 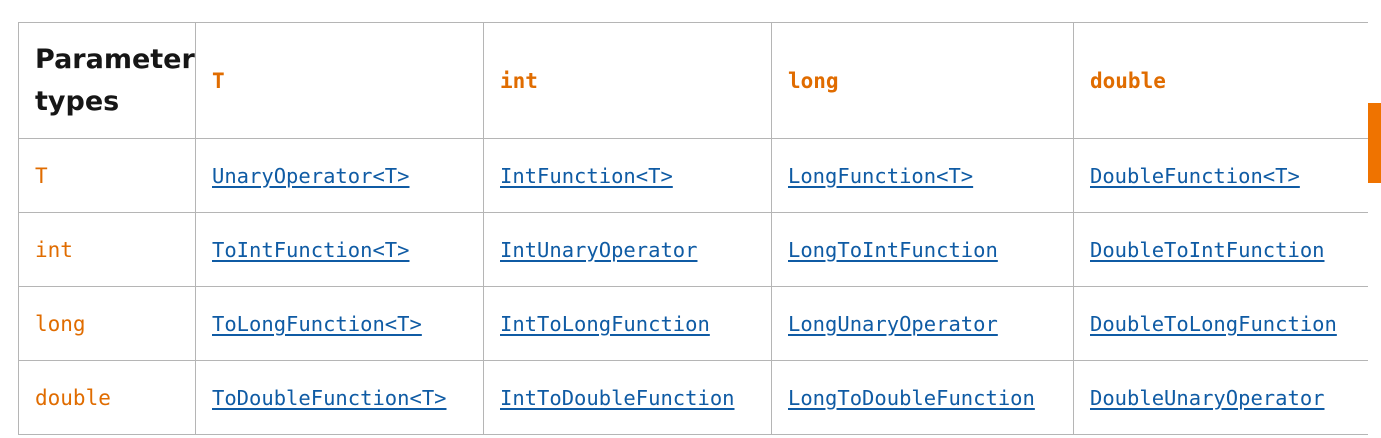 I want to click on table-cell: IntToLongFunction, so click(x=627, y=323).